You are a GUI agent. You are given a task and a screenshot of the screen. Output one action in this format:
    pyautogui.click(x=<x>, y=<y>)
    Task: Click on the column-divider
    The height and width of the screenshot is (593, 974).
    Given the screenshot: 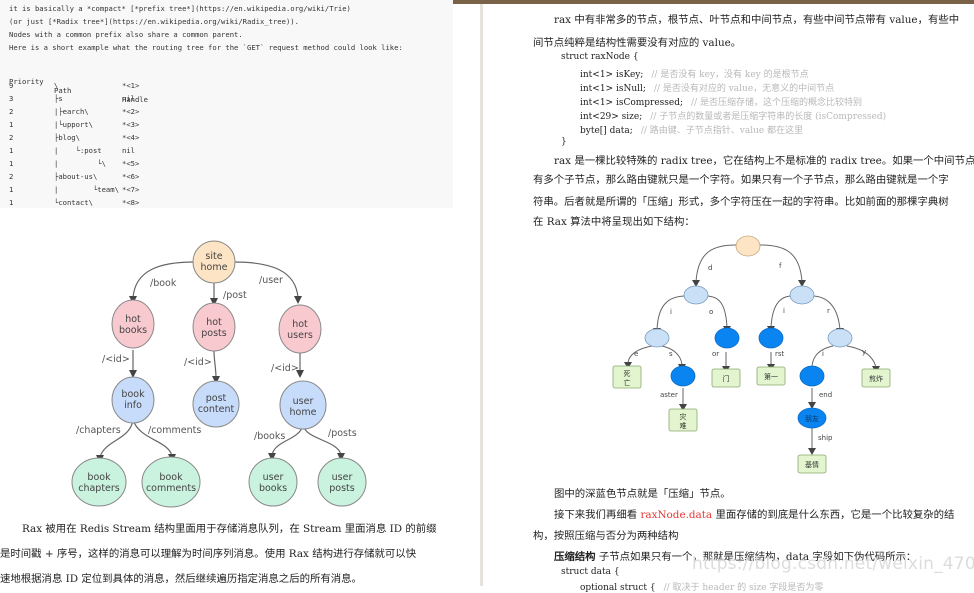 What is the action you would take?
    pyautogui.click(x=481, y=295)
    